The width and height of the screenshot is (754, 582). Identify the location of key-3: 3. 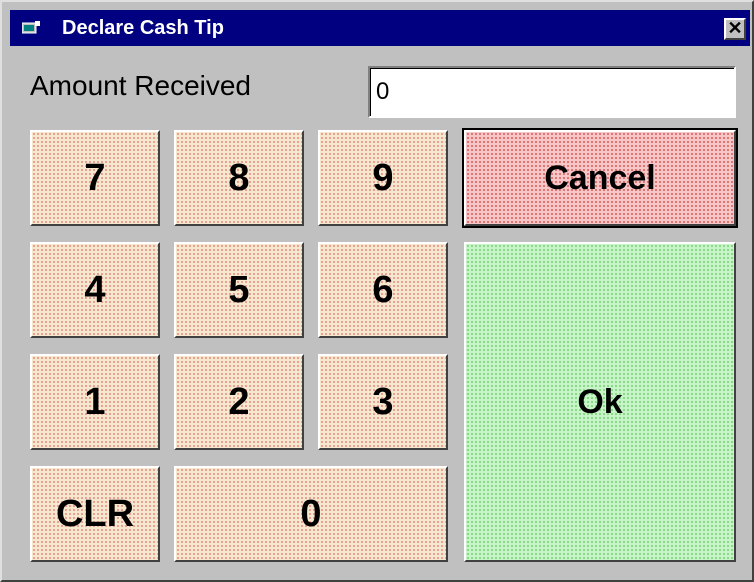
(383, 402).